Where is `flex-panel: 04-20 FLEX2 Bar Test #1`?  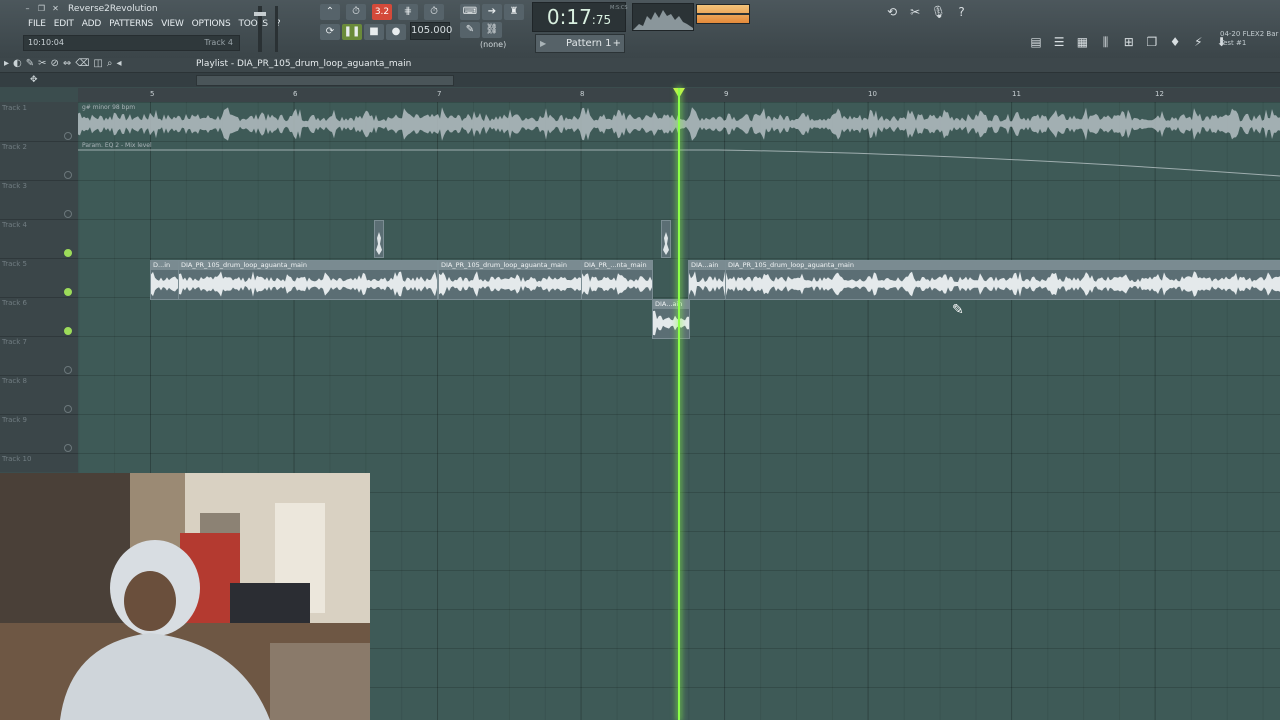
flex-panel: 04-20 FLEX2 Bar Test #1 is located at coordinates (1250, 42).